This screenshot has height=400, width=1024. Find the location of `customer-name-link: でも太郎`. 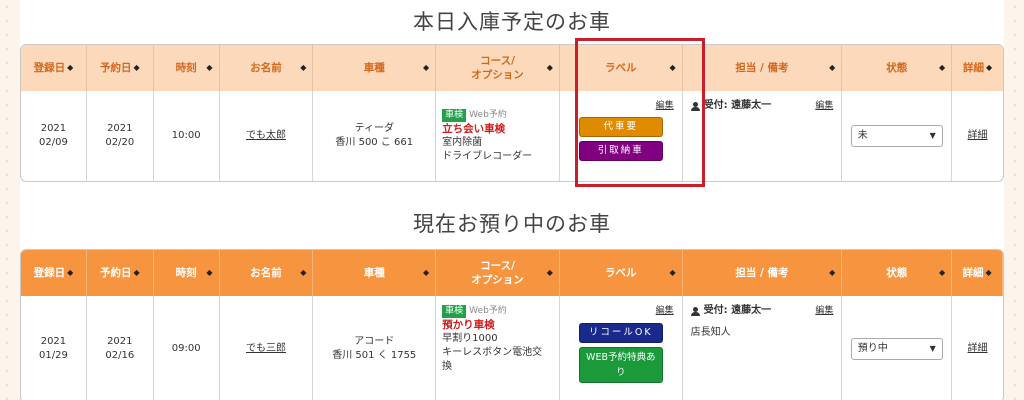

customer-name-link: でも太郎 is located at coordinates (266, 136).